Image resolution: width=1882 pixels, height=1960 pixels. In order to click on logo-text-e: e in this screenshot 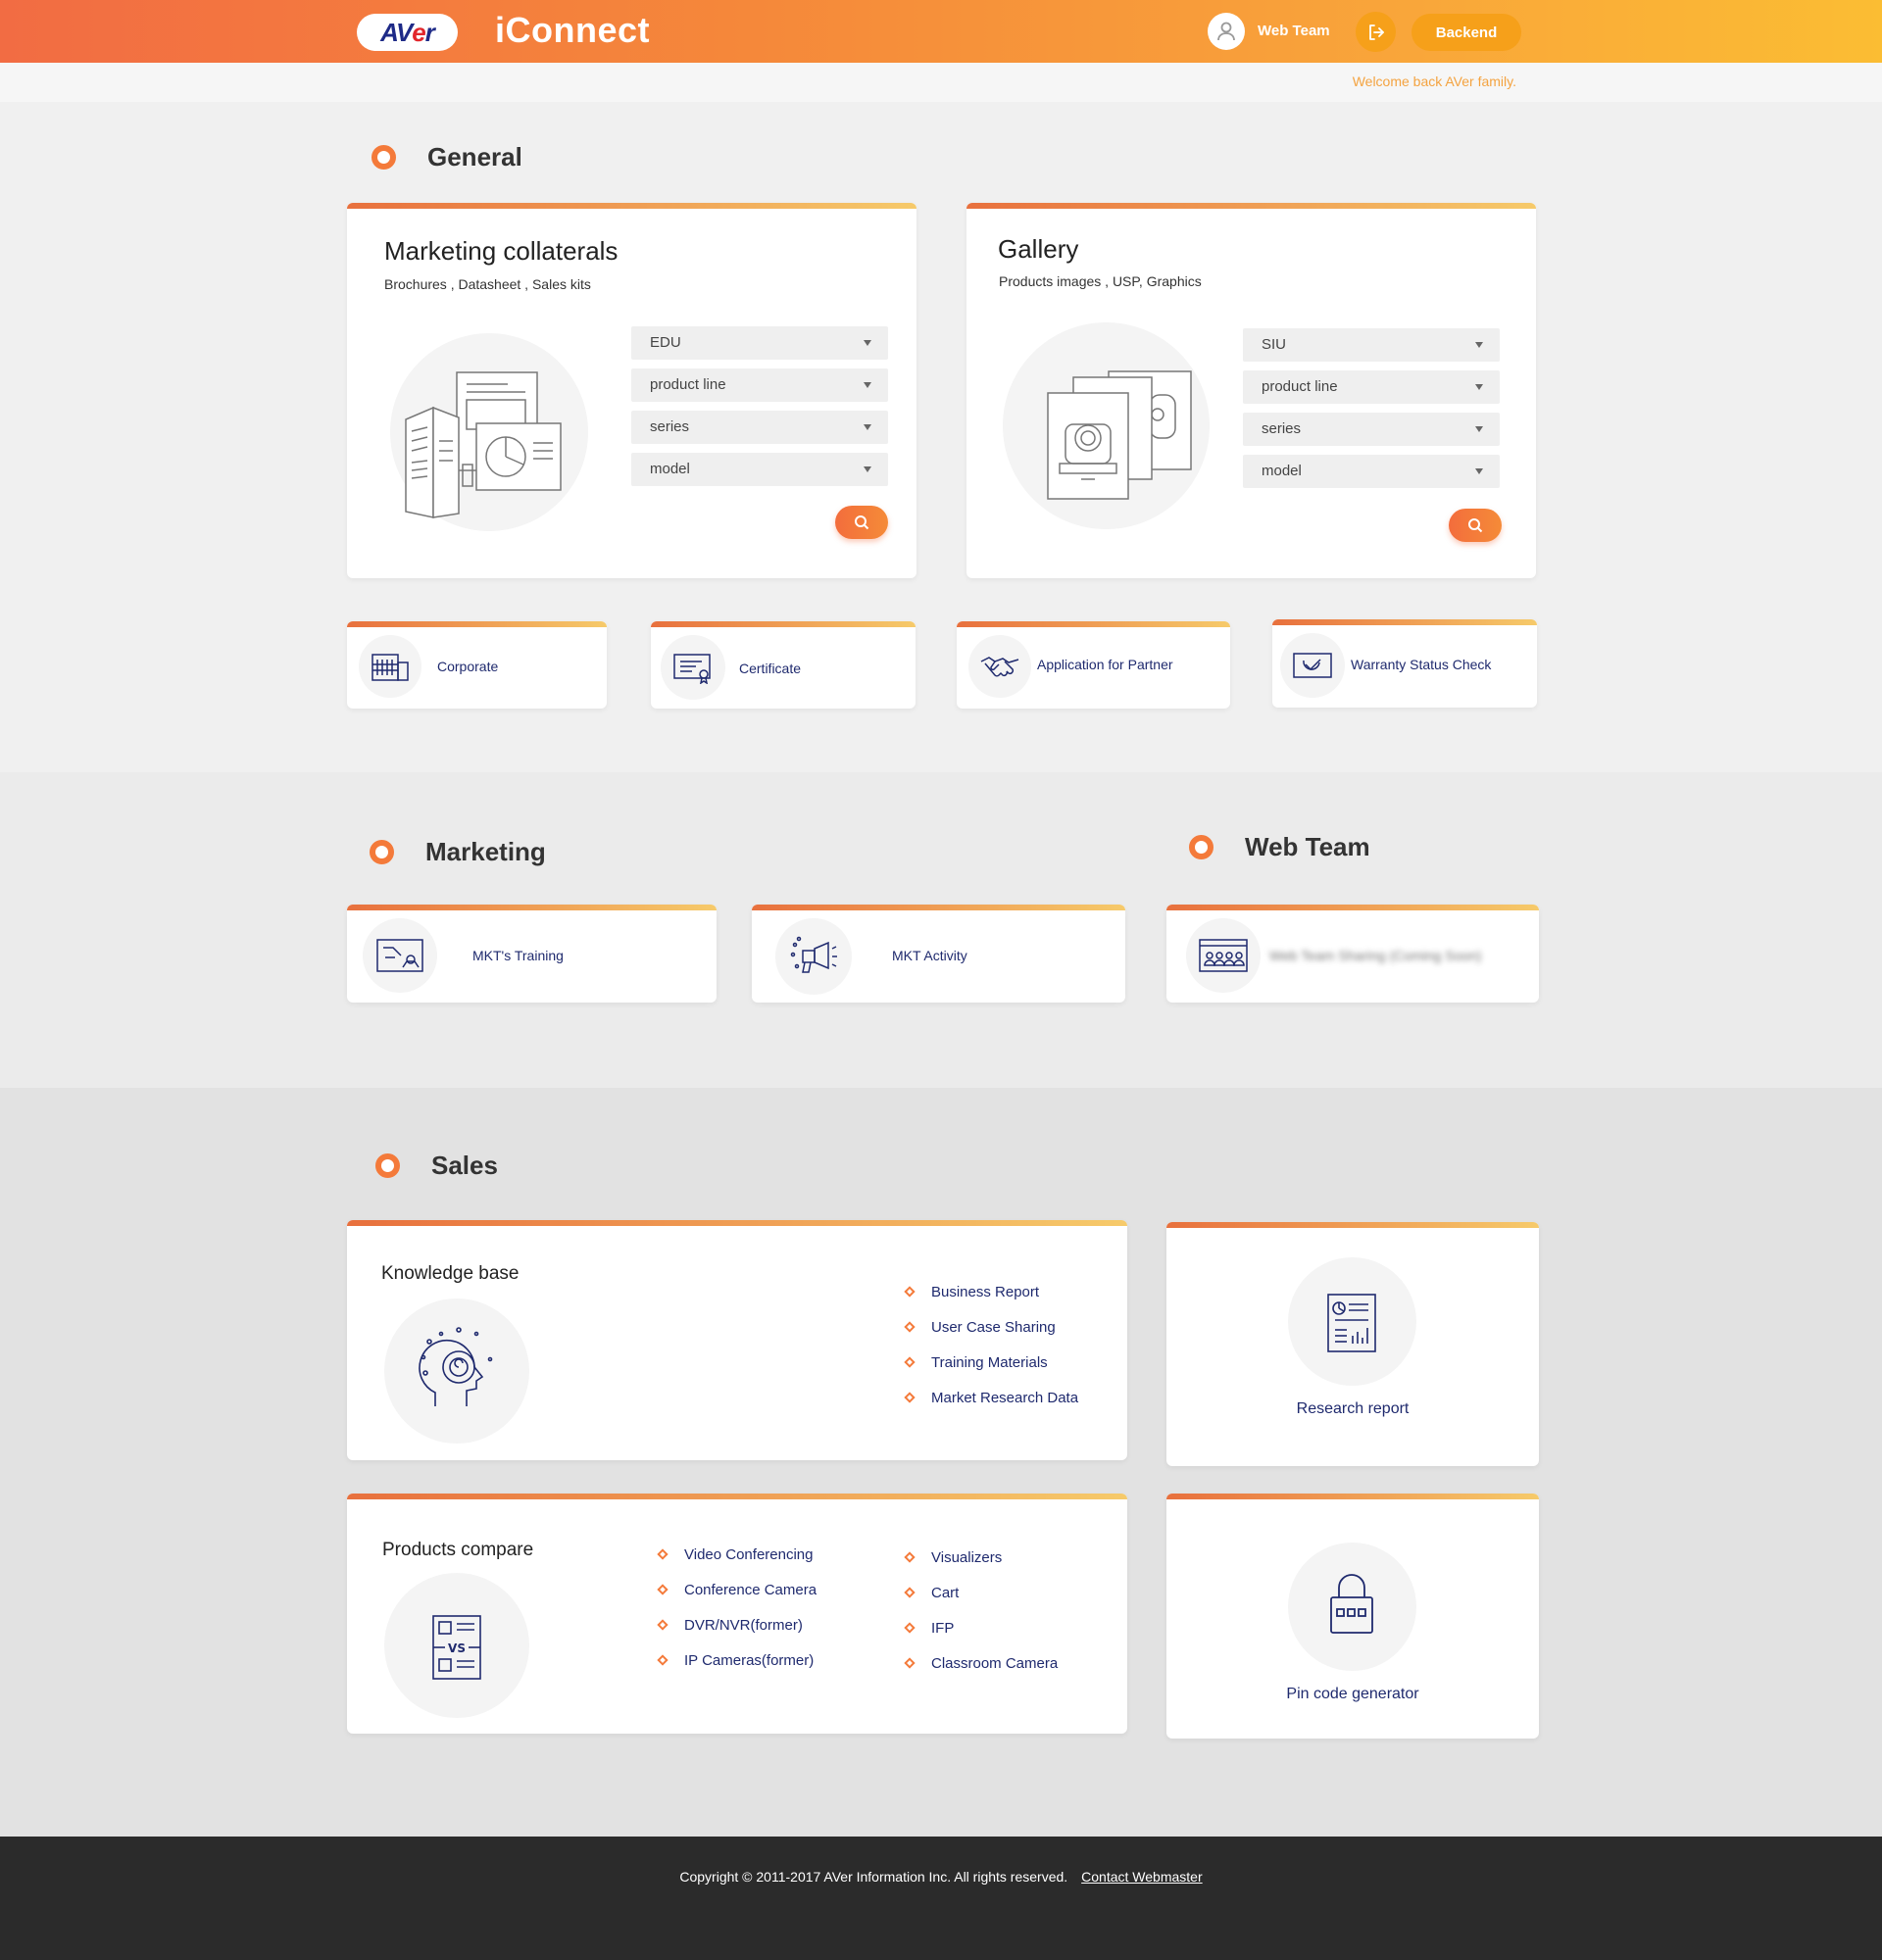, I will do `click(419, 32)`.